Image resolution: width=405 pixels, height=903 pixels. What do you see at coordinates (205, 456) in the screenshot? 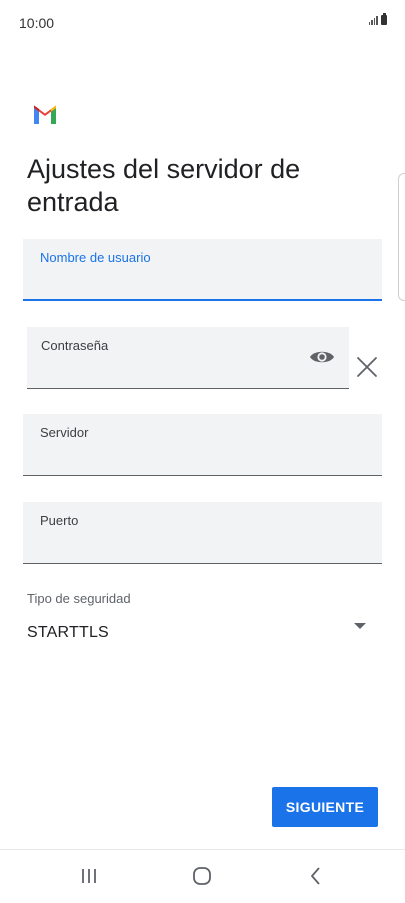
I see `server-input` at bounding box center [205, 456].